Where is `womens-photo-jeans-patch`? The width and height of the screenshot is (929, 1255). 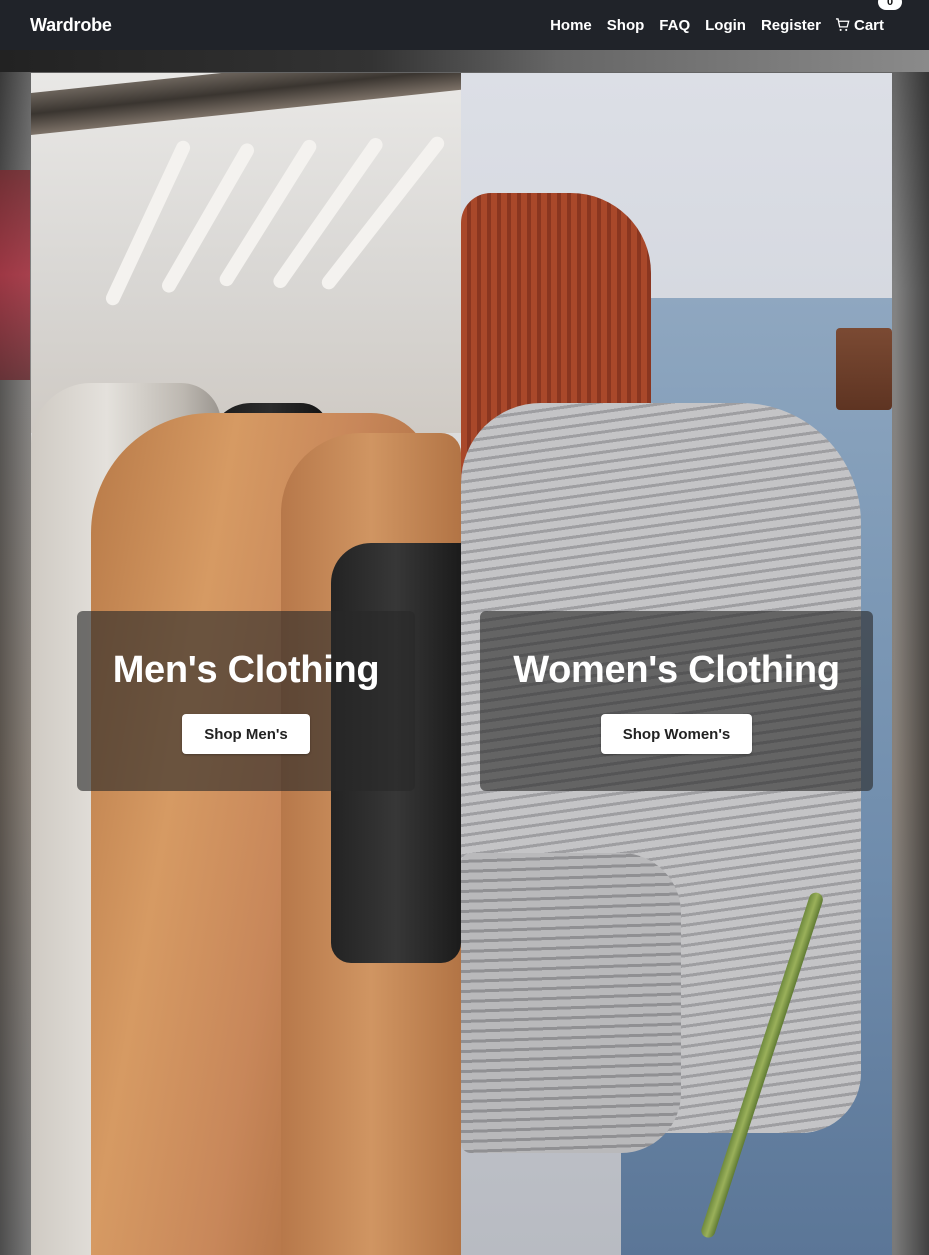 womens-photo-jeans-patch is located at coordinates (864, 369).